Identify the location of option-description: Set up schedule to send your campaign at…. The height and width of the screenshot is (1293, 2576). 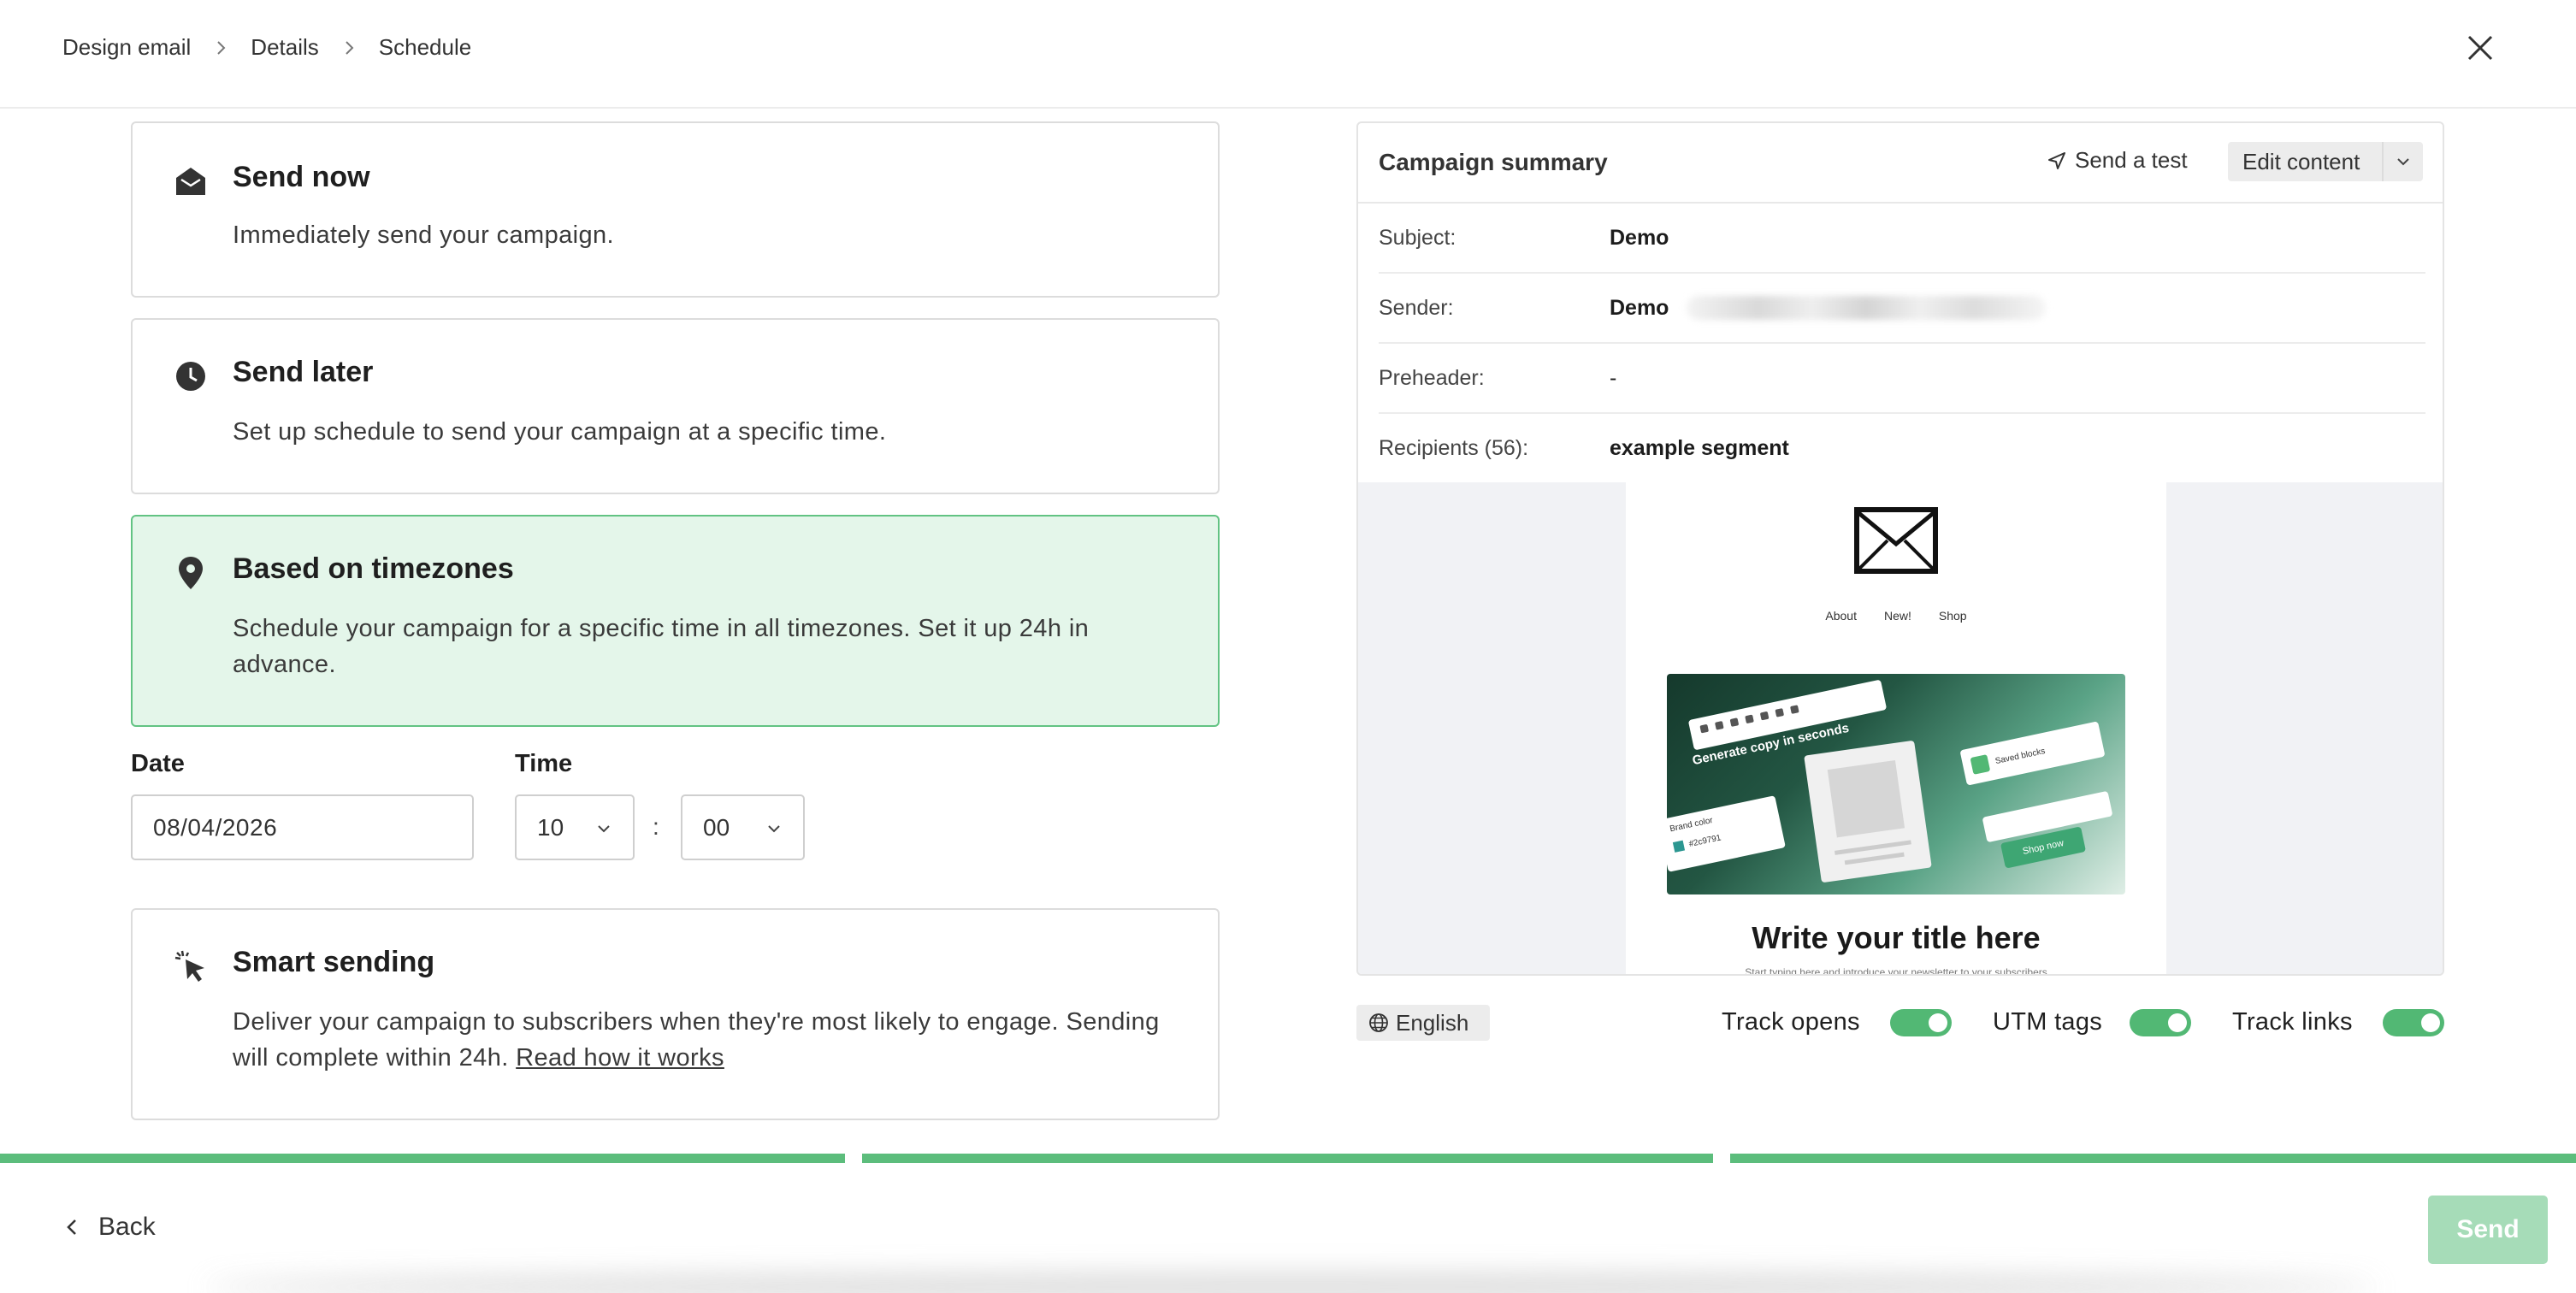
(560, 432).